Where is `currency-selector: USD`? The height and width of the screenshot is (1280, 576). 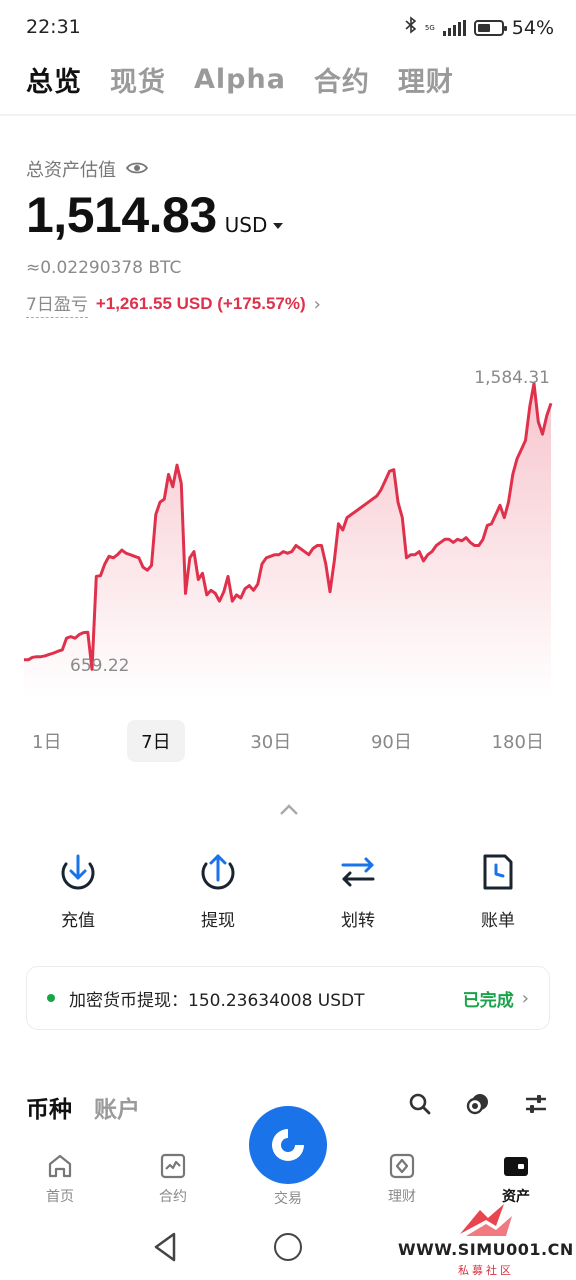 currency-selector: USD is located at coordinates (254, 225).